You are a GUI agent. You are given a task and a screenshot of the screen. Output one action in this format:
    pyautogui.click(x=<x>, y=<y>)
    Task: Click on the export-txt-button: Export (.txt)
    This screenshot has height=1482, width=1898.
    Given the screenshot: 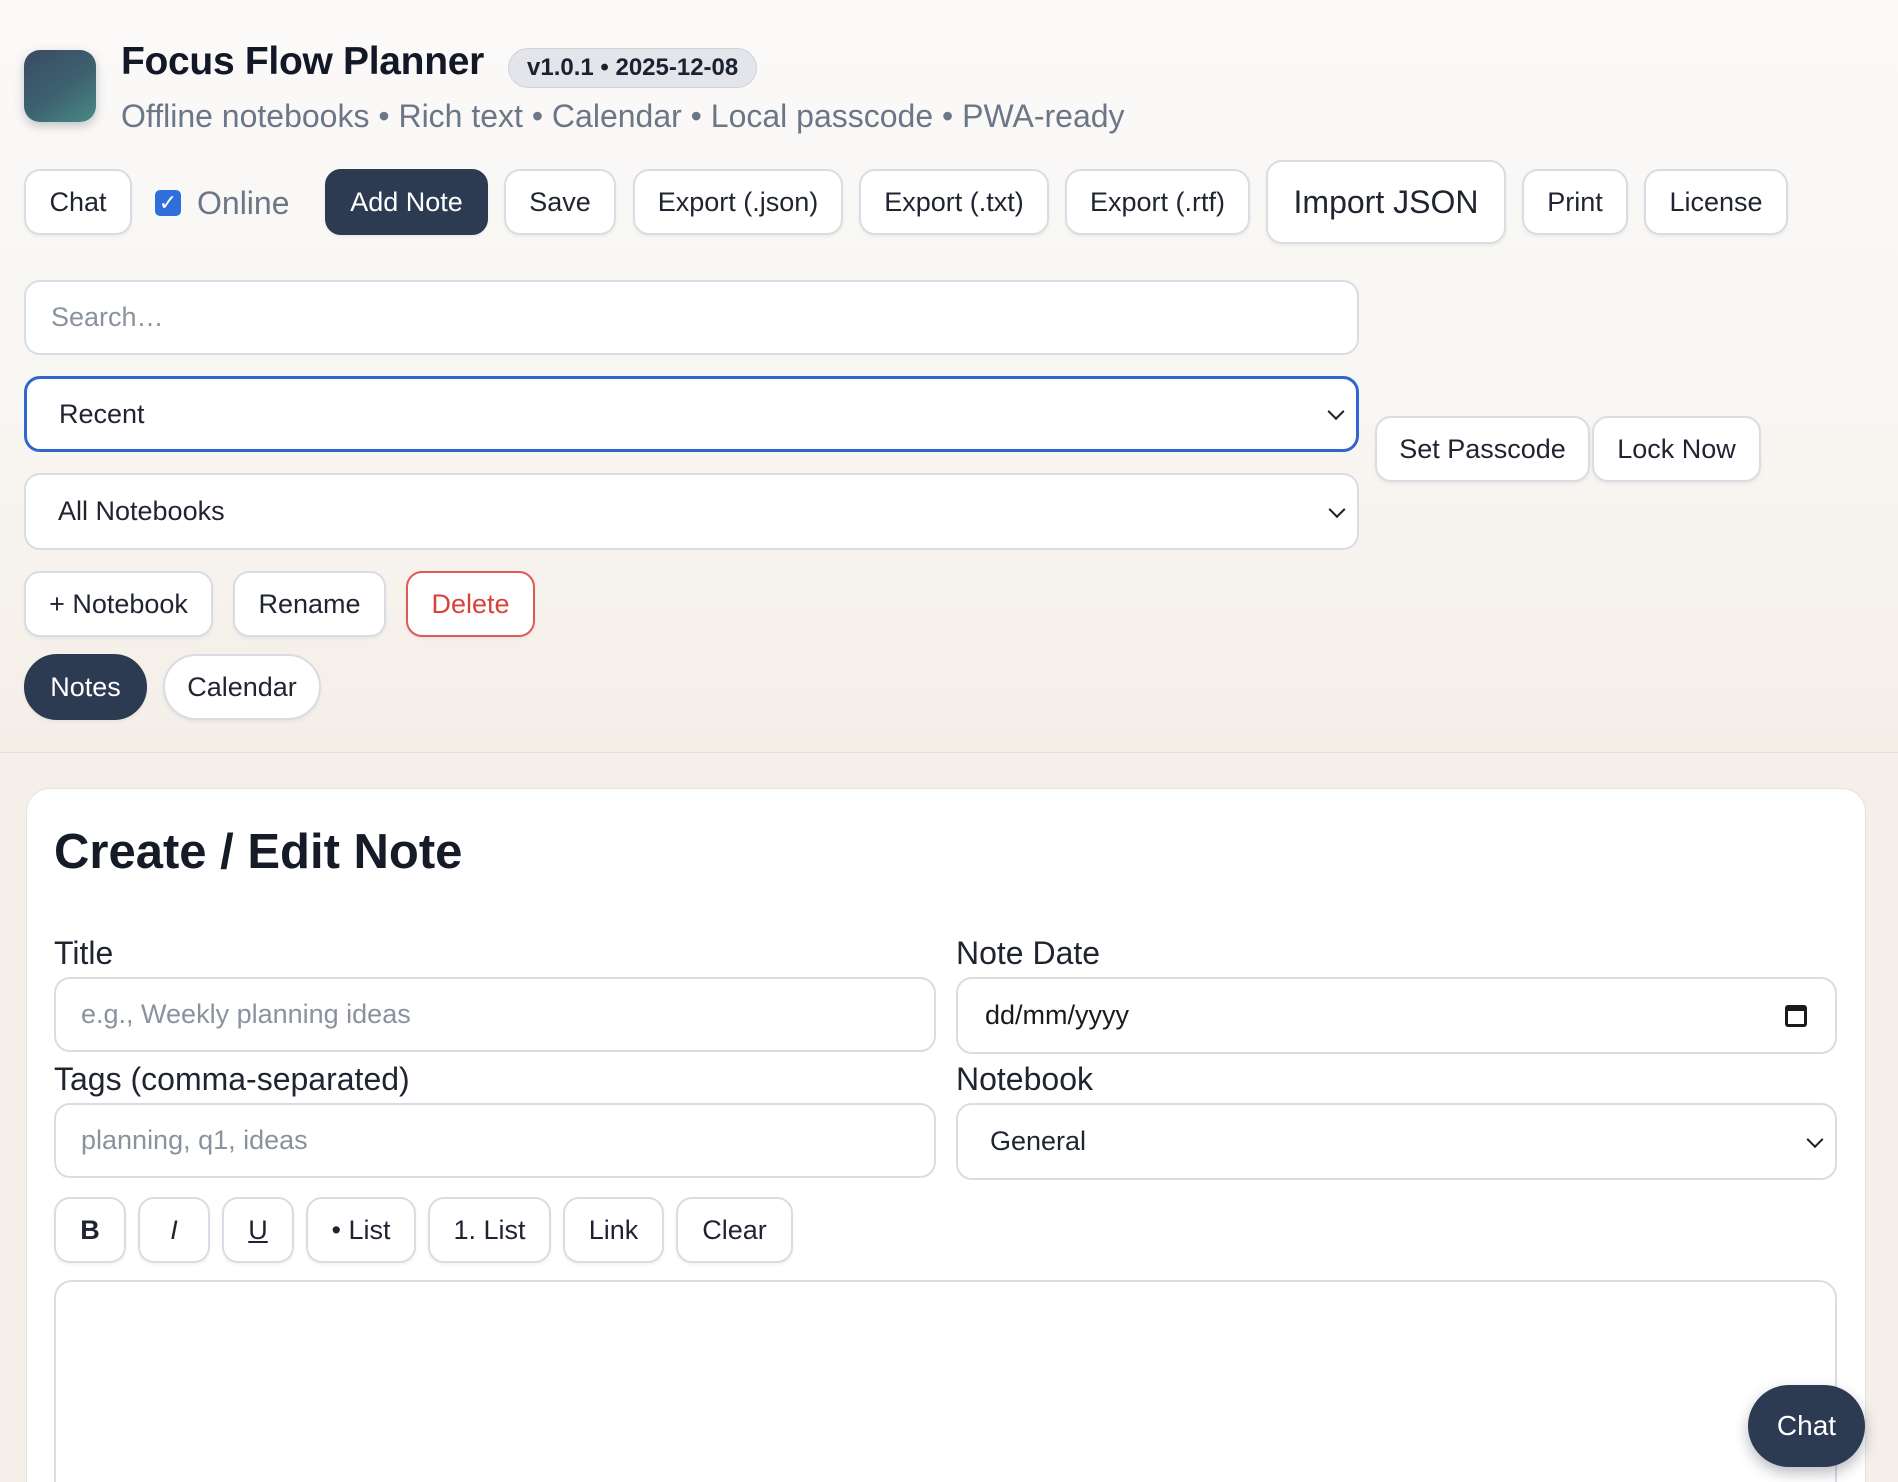 What is the action you would take?
    pyautogui.click(x=954, y=202)
    